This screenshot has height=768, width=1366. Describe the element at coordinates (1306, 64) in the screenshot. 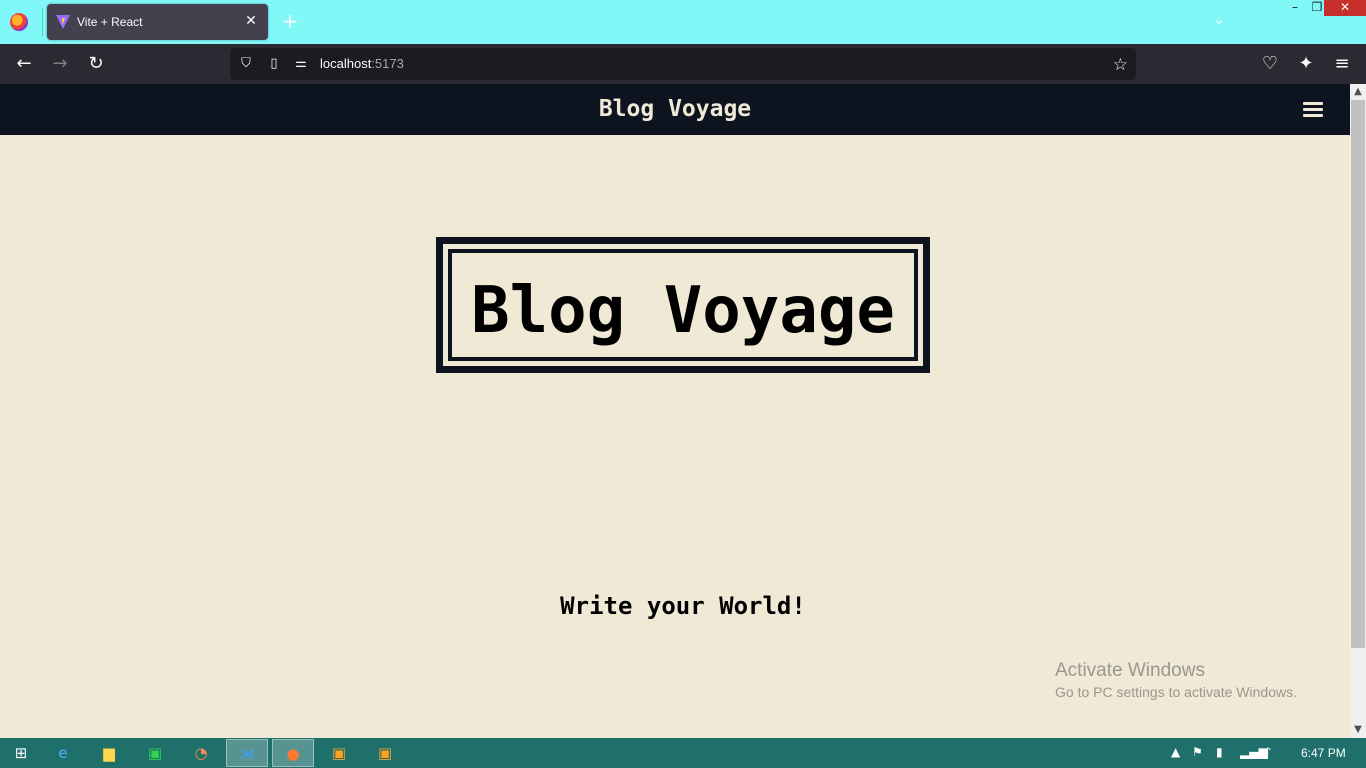

I see `extensions-icon: ✦` at that location.